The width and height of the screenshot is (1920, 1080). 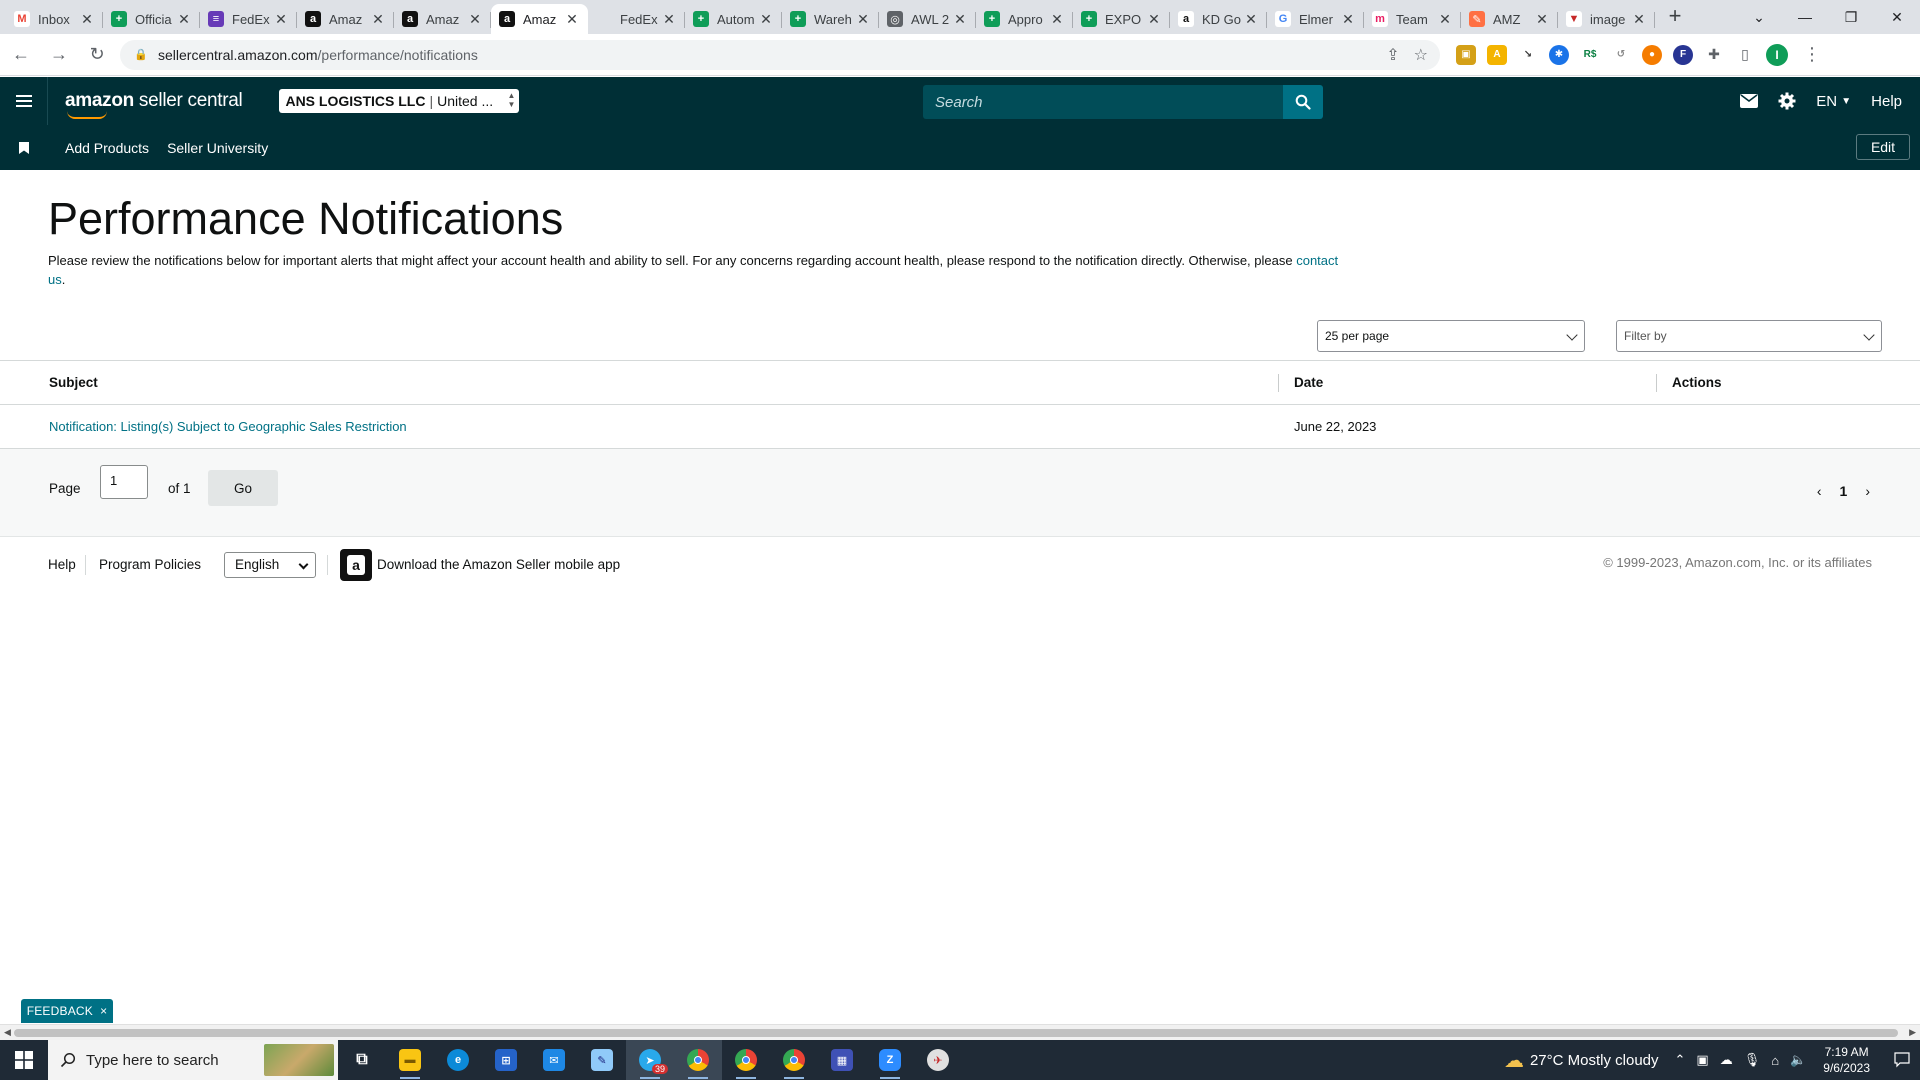 What do you see at coordinates (1886, 101) in the screenshot?
I see `help-link: Help` at bounding box center [1886, 101].